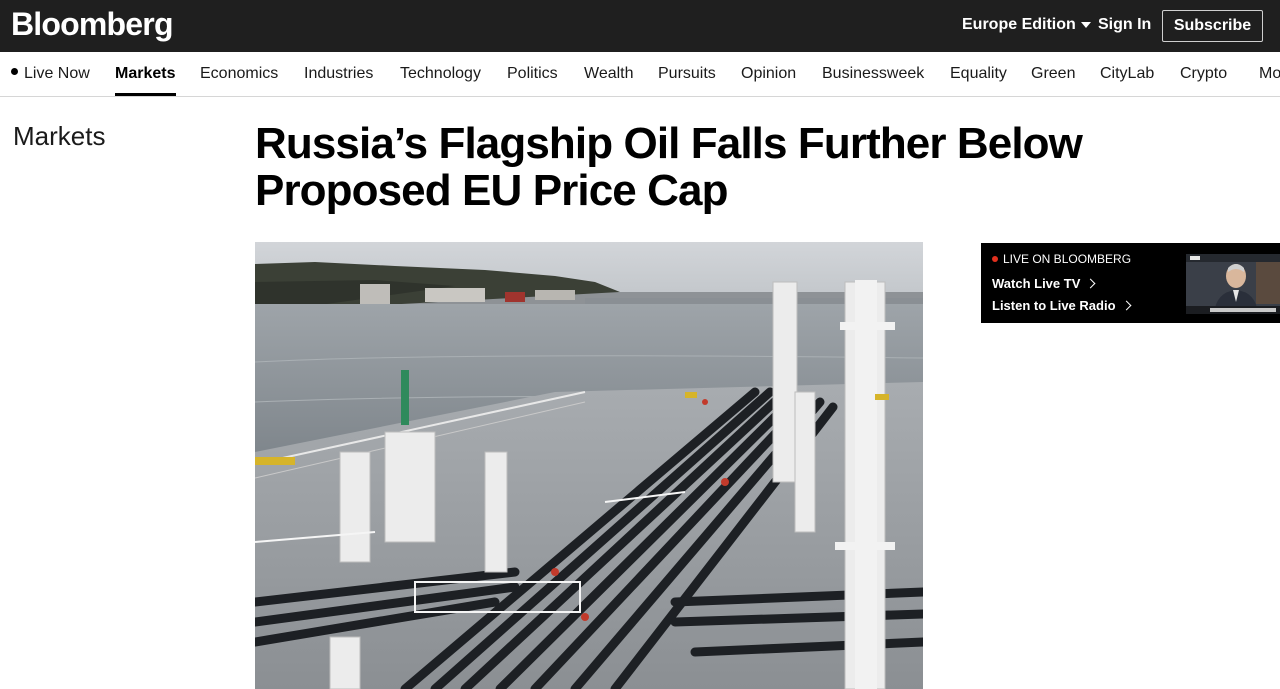  I want to click on sign-in-link: Sign In, so click(1124, 25).